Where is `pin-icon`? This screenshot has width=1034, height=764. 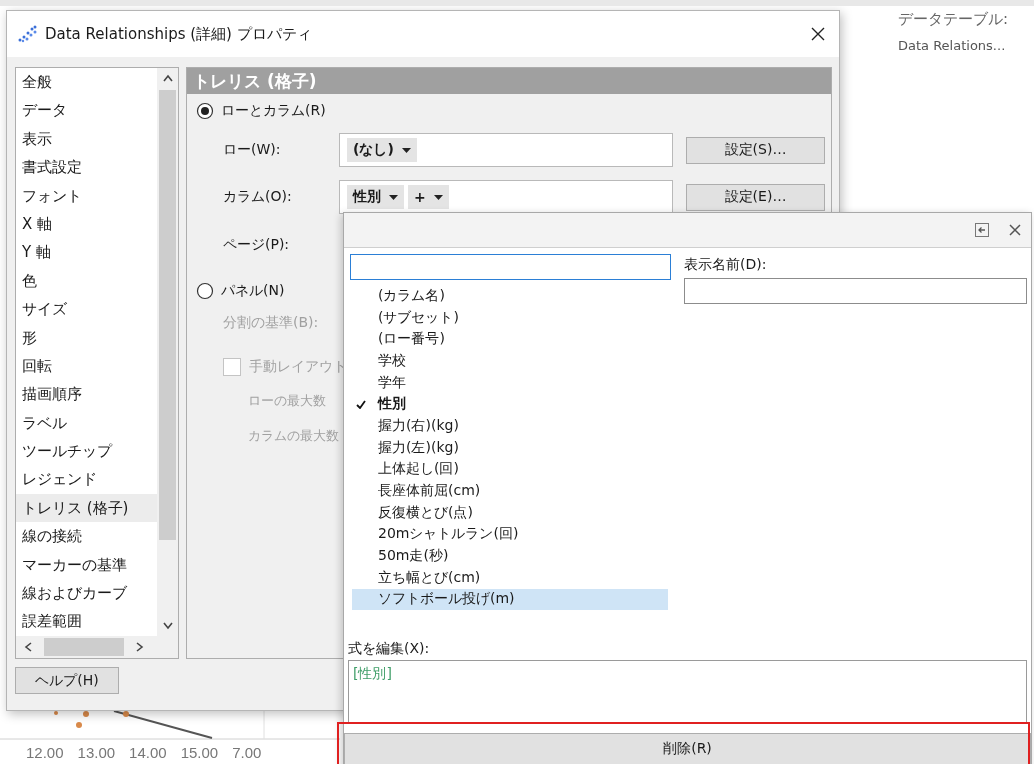
pin-icon is located at coordinates (982, 230).